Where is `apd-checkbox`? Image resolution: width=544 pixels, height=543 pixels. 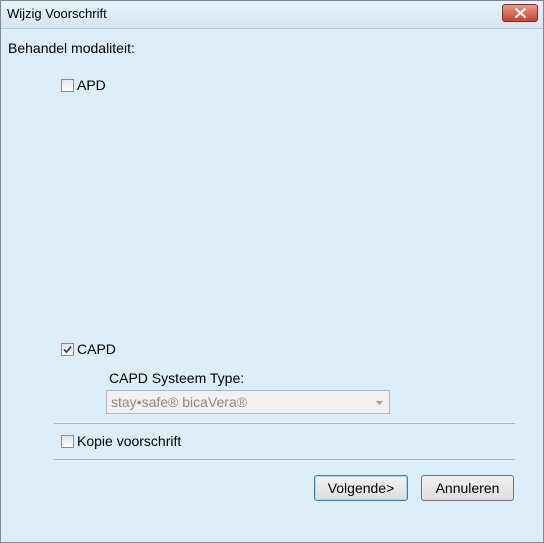
apd-checkbox is located at coordinates (67, 85).